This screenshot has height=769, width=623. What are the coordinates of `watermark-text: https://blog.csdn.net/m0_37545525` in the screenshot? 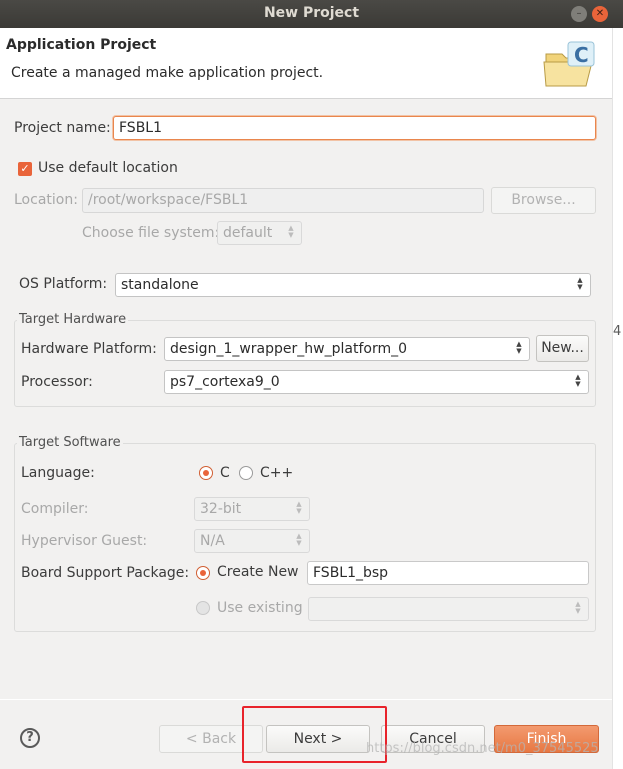 It's located at (482, 748).